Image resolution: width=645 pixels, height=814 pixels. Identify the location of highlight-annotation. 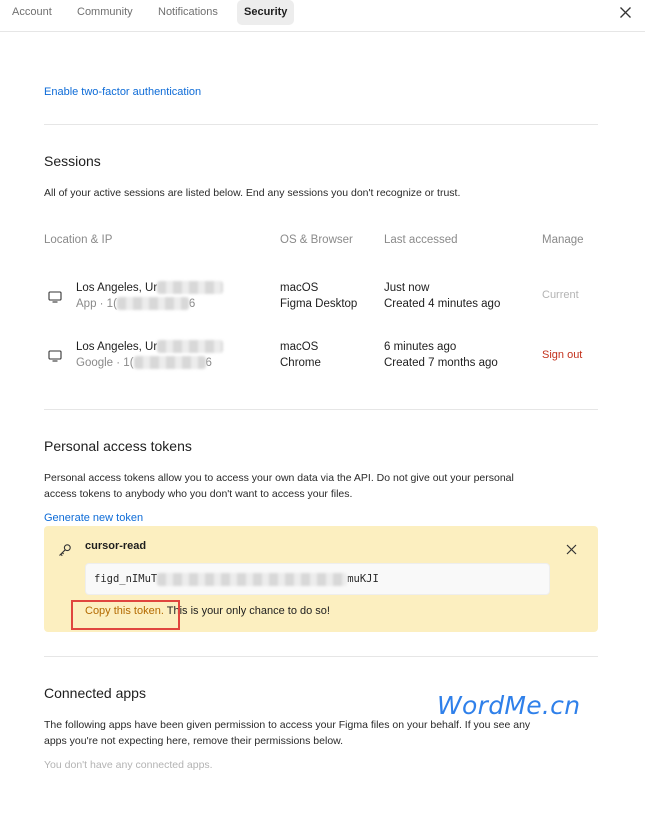
(125, 615).